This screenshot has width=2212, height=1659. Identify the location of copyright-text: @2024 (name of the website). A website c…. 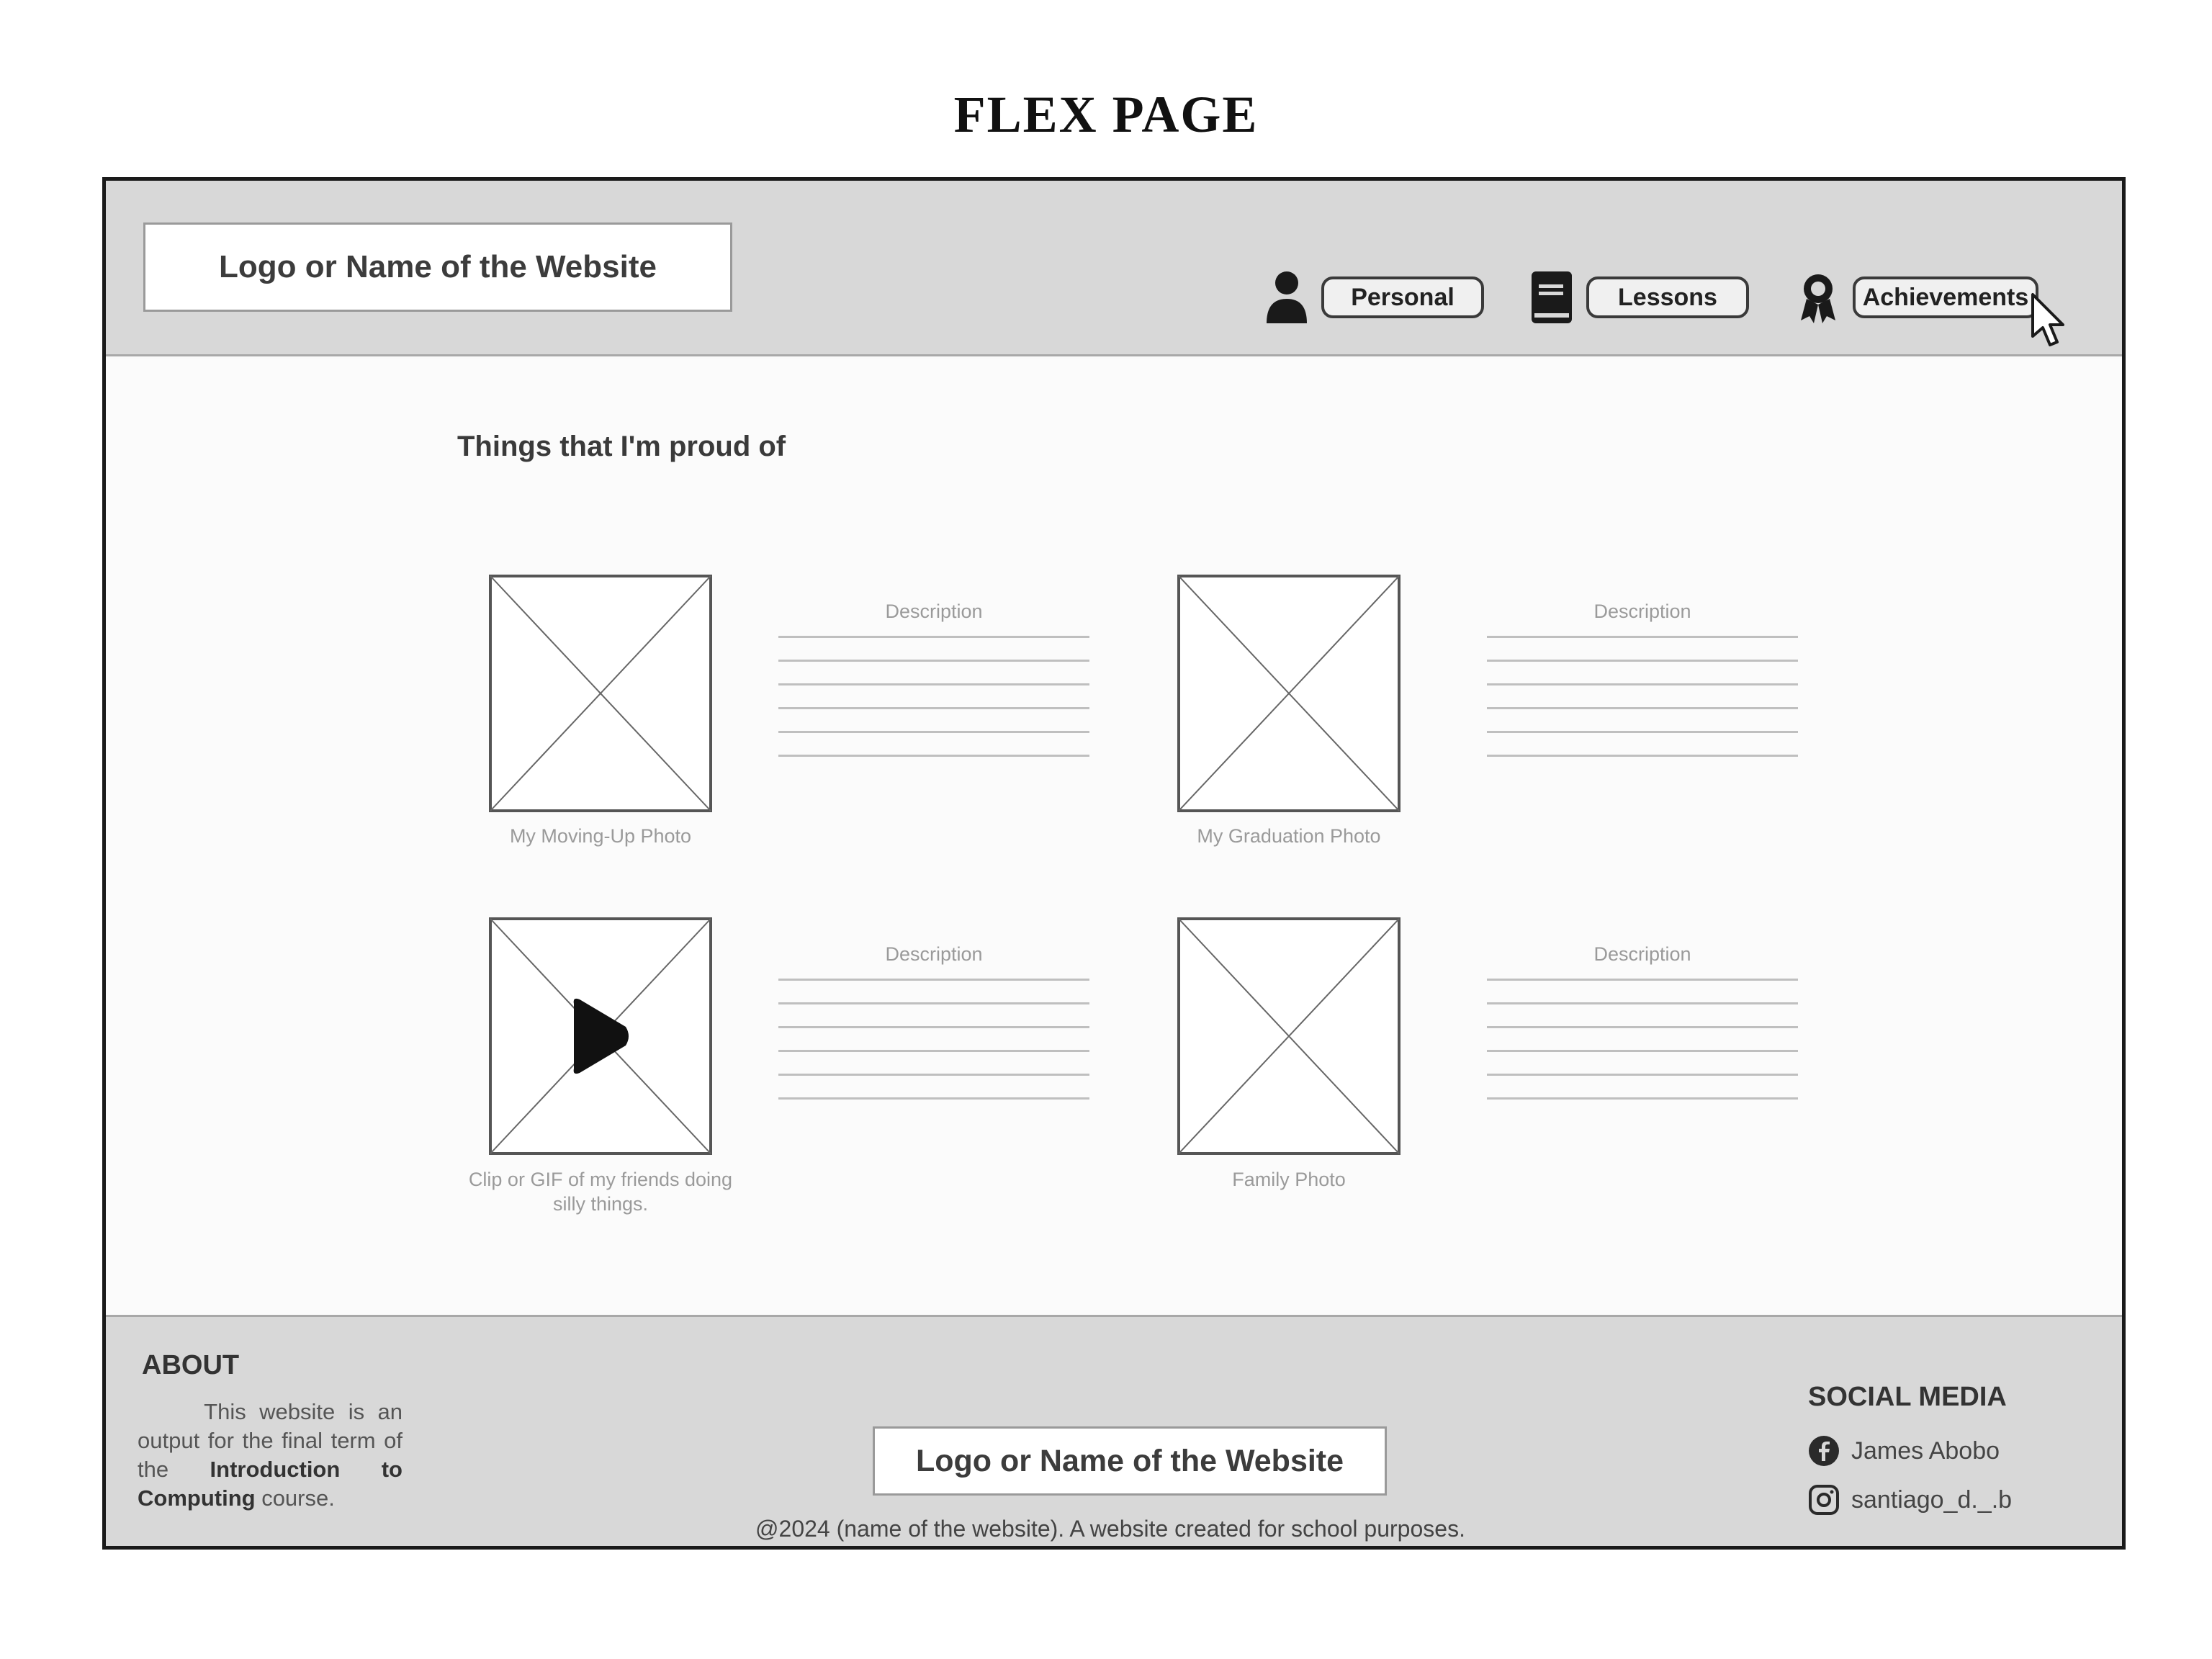
(1110, 1529).